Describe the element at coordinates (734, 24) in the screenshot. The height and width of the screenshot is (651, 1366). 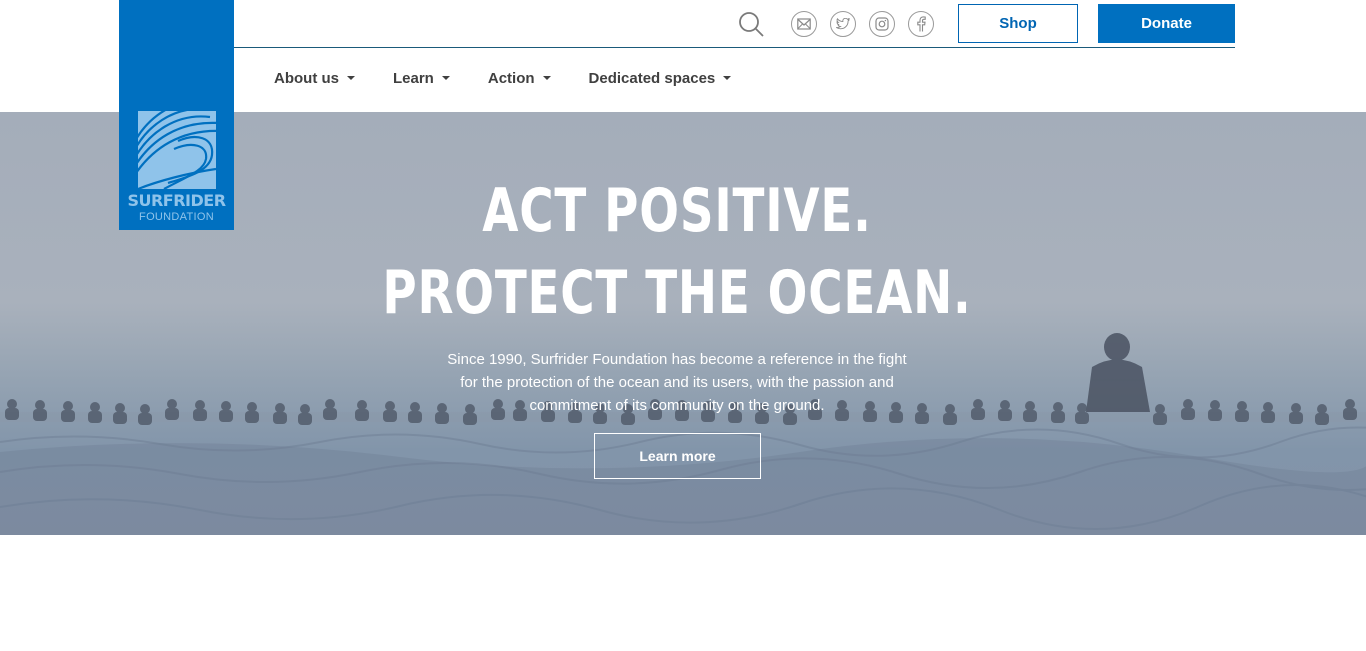
I see `top-bar: Shop Donate` at that location.